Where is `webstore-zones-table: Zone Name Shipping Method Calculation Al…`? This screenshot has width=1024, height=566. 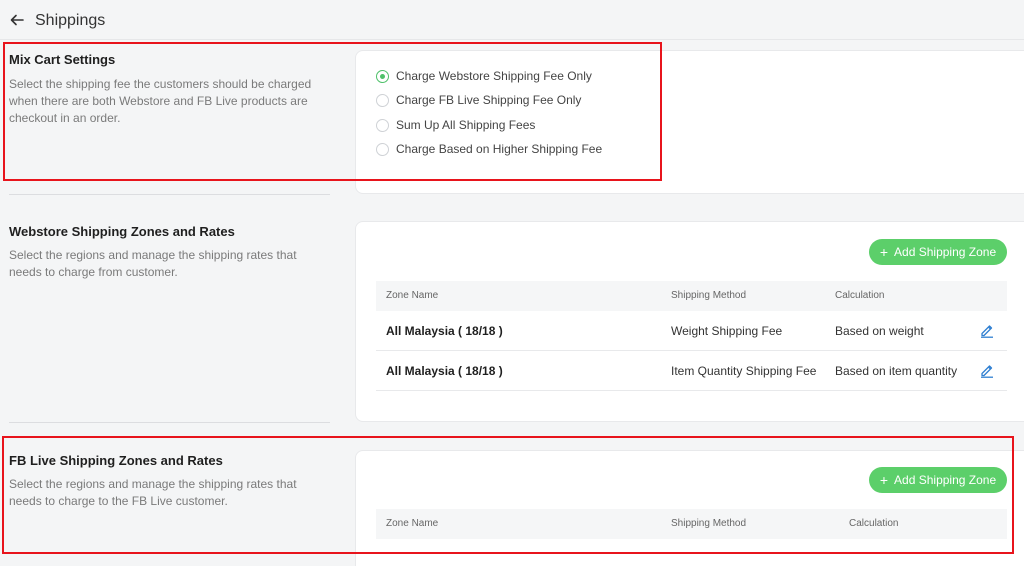
webstore-zones-table: Zone Name Shipping Method Calculation Al… is located at coordinates (691, 336).